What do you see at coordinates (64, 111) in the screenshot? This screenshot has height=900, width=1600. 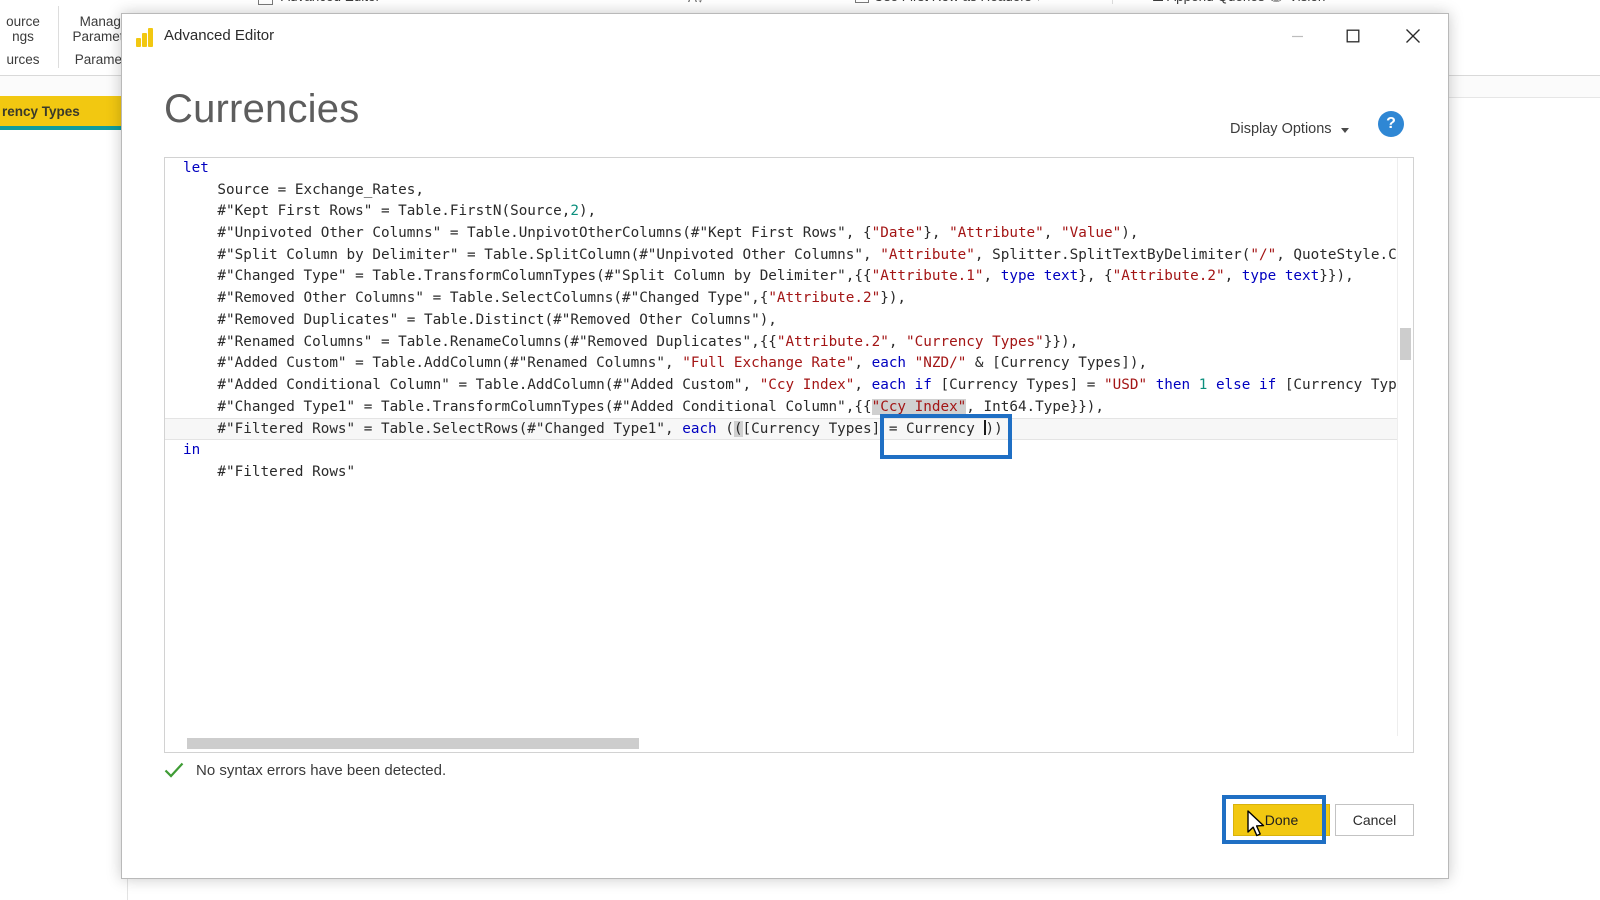 I see `query-tab-currency-types: rency Types` at bounding box center [64, 111].